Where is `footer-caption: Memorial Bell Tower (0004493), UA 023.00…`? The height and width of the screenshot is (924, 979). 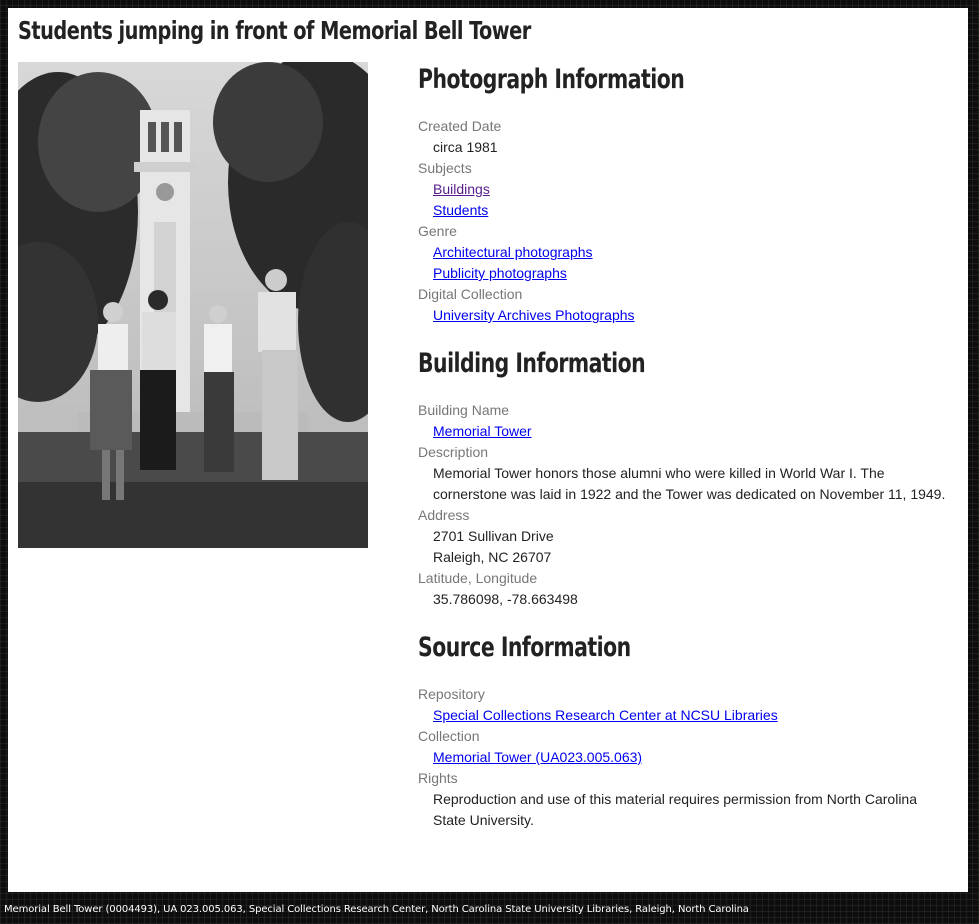
footer-caption: Memorial Bell Tower (0004493), UA 023.00… is located at coordinates (376, 909).